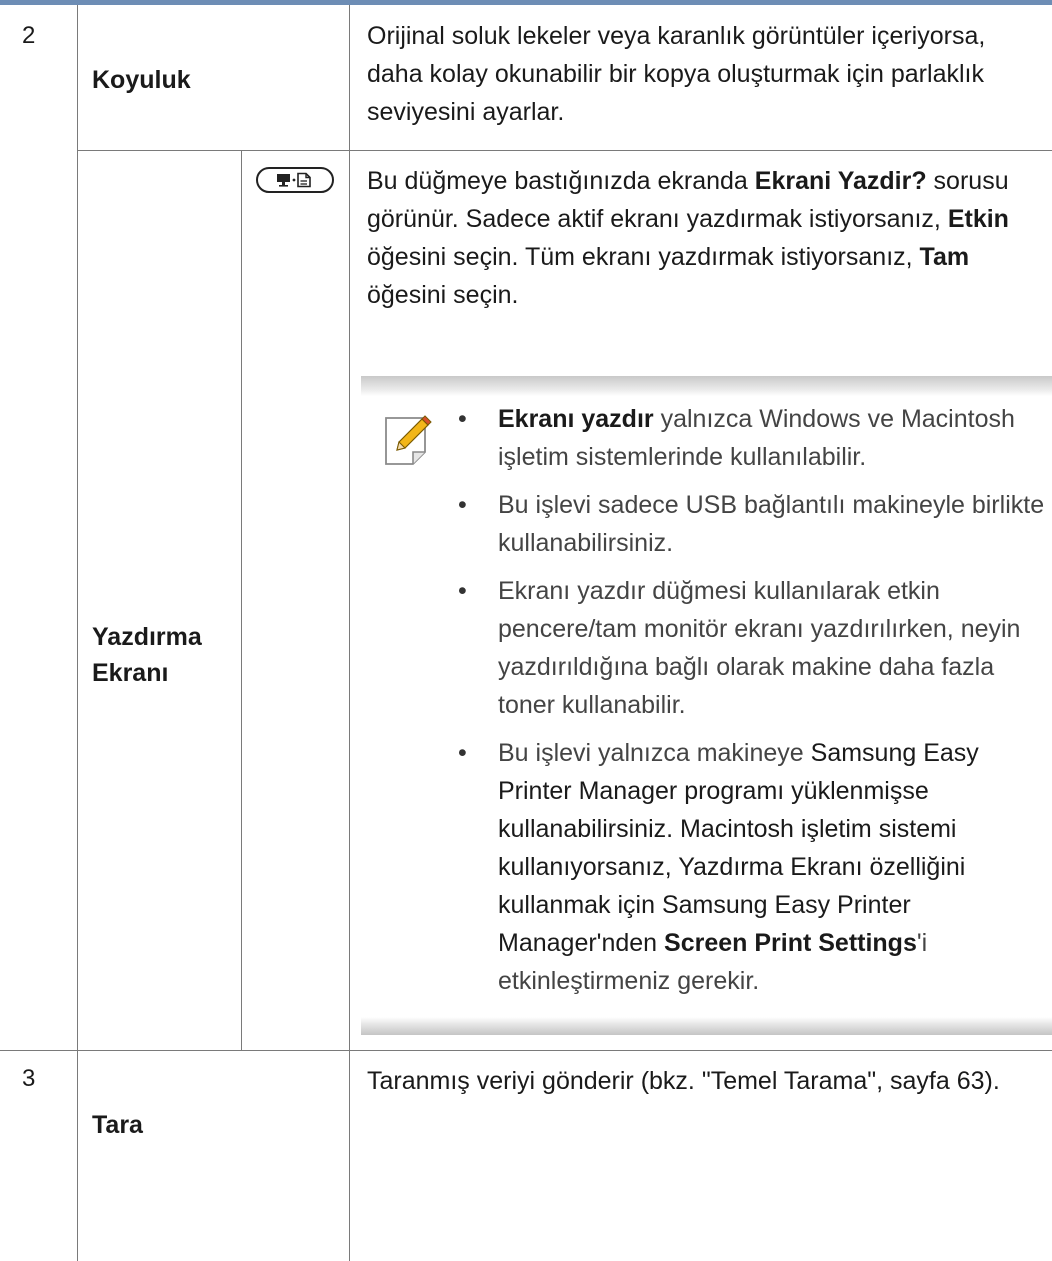 This screenshot has width=1052, height=1261. Describe the element at coordinates (706, 386) in the screenshot. I see `note-panel-top` at that location.